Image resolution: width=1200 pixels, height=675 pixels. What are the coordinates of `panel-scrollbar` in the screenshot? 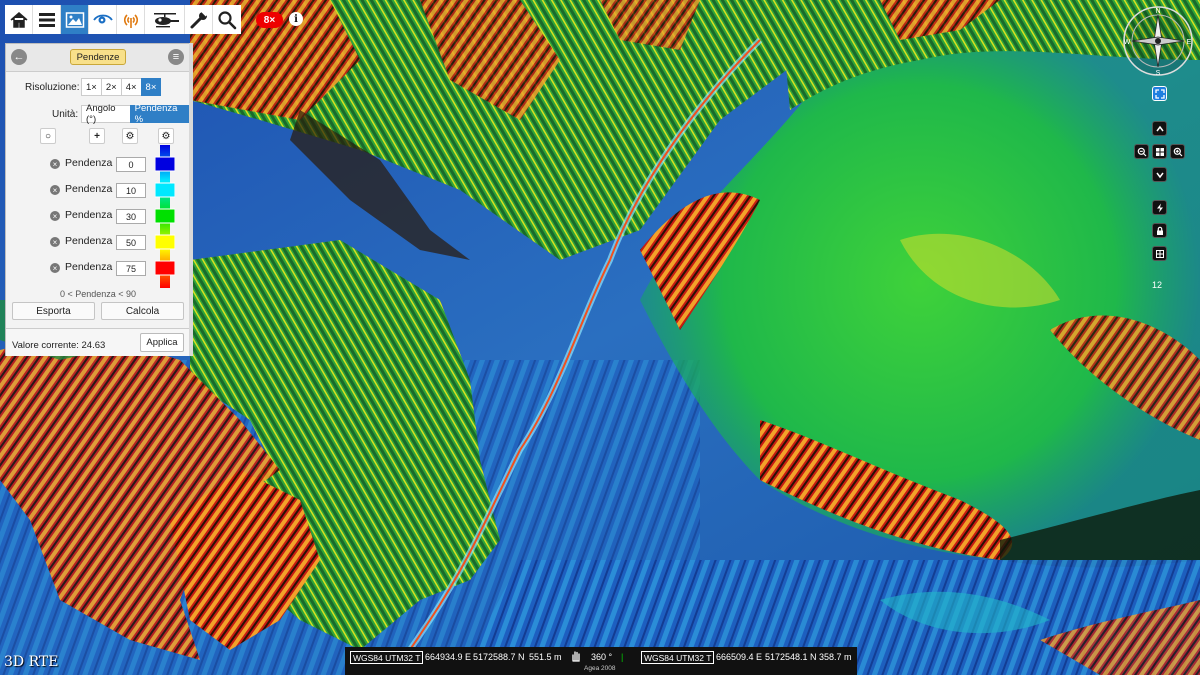 It's located at (191, 199).